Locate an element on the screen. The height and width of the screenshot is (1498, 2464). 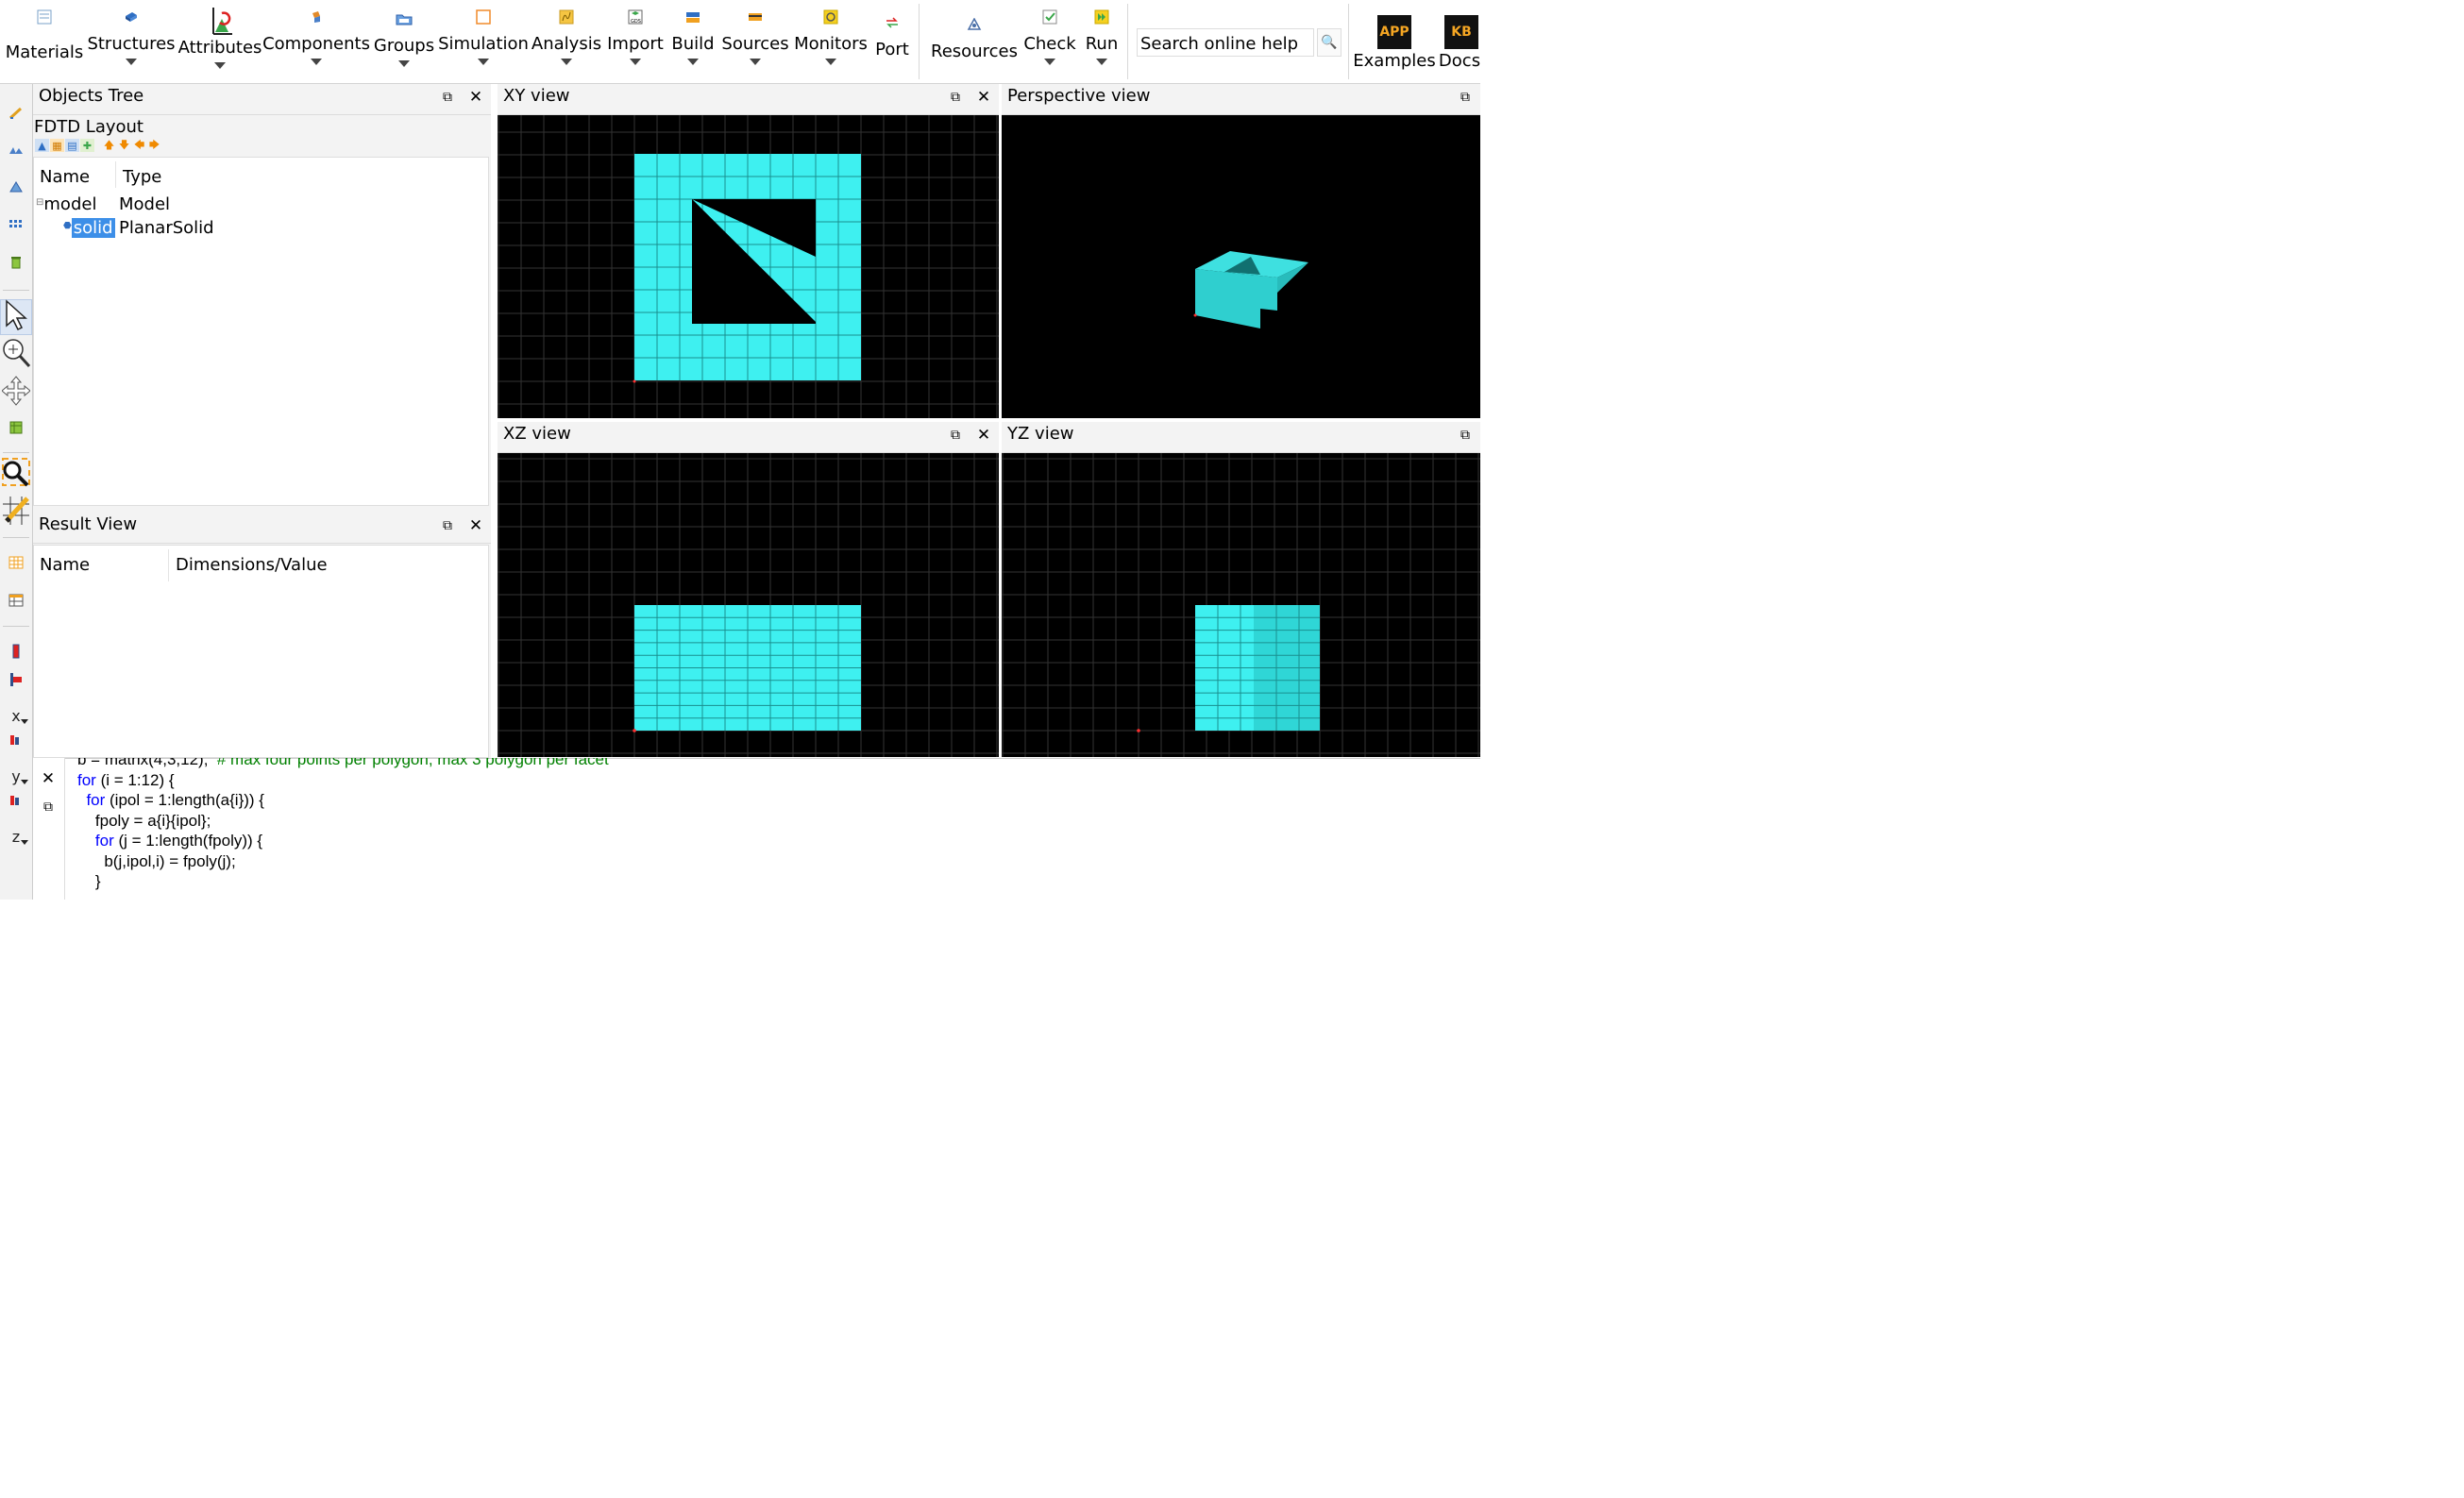
xy-view-panel: XY view ⧉ ✕ is located at coordinates (748, 251).